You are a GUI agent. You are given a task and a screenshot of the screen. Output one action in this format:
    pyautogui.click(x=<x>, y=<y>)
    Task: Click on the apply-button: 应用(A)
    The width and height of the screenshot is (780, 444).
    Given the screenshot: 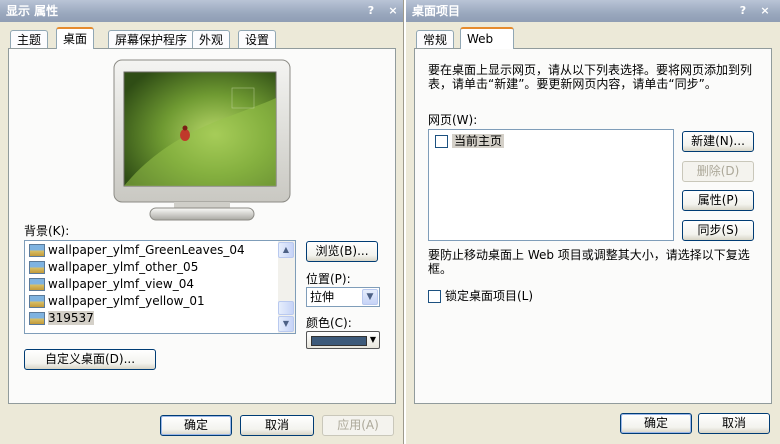 What is the action you would take?
    pyautogui.click(x=358, y=425)
    